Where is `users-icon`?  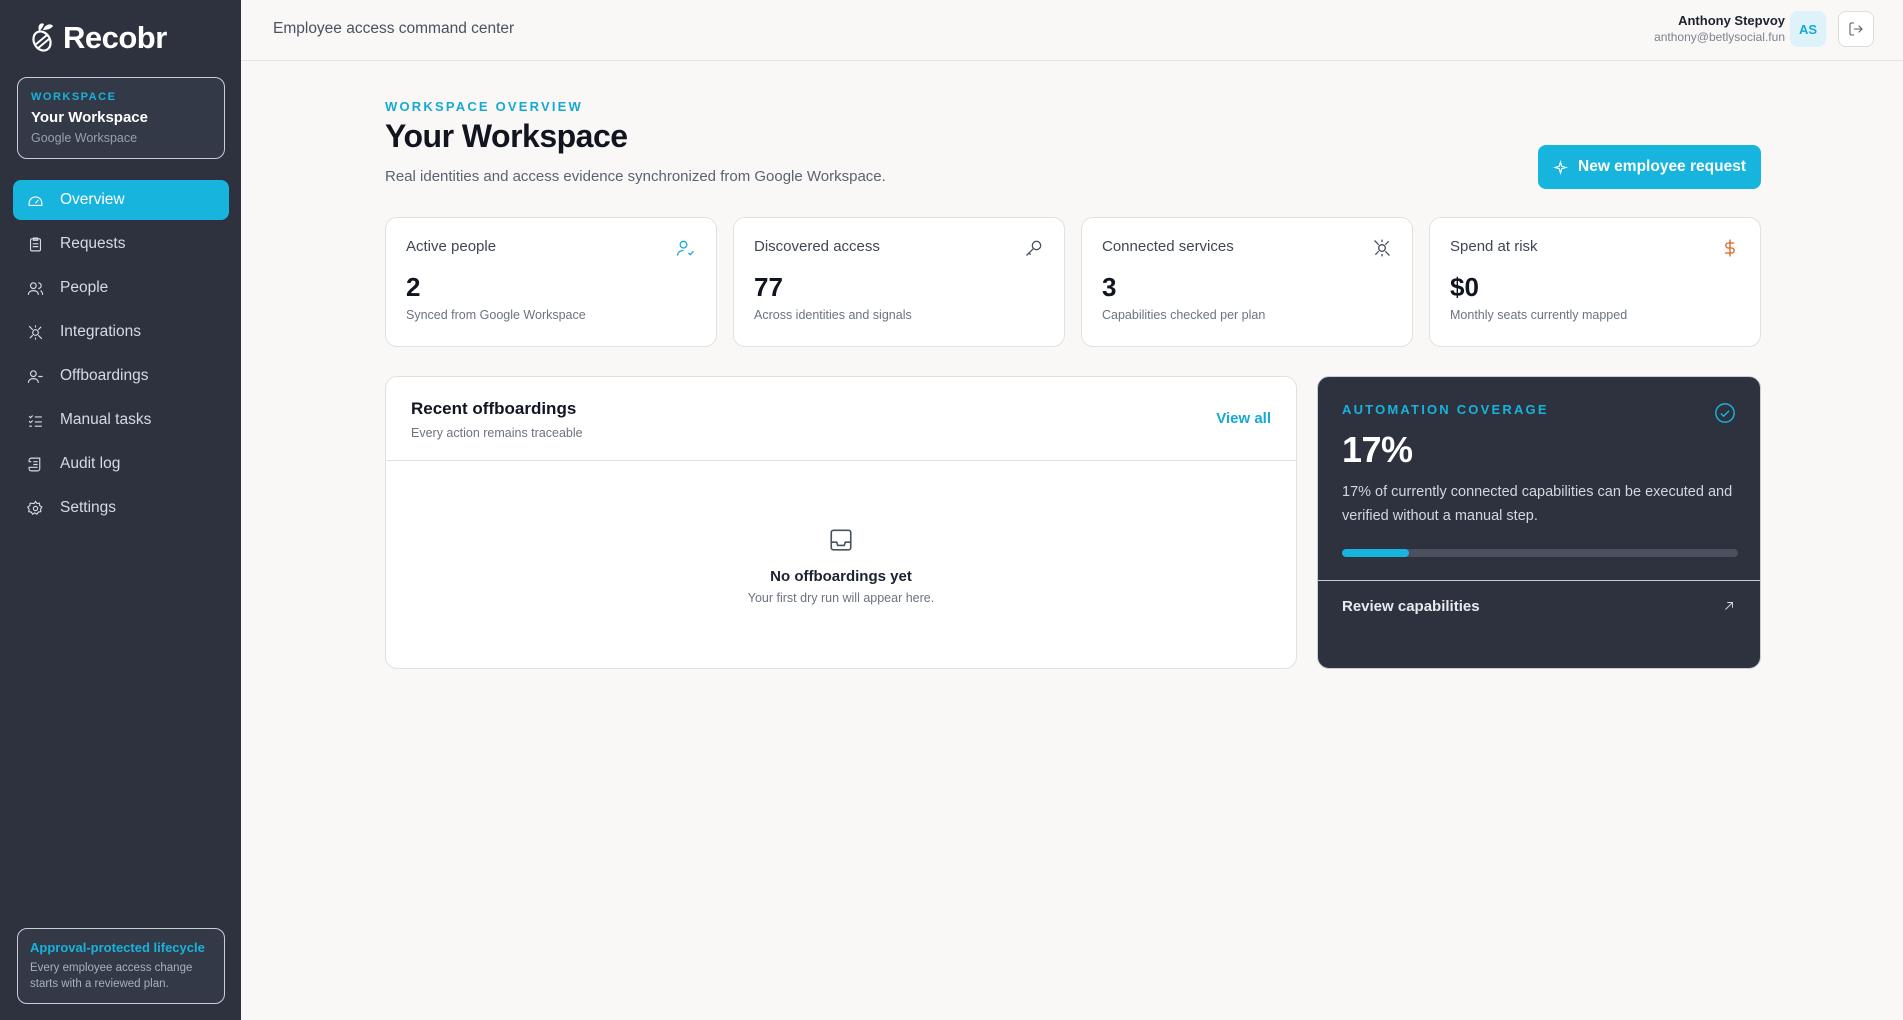 users-icon is located at coordinates (35, 288).